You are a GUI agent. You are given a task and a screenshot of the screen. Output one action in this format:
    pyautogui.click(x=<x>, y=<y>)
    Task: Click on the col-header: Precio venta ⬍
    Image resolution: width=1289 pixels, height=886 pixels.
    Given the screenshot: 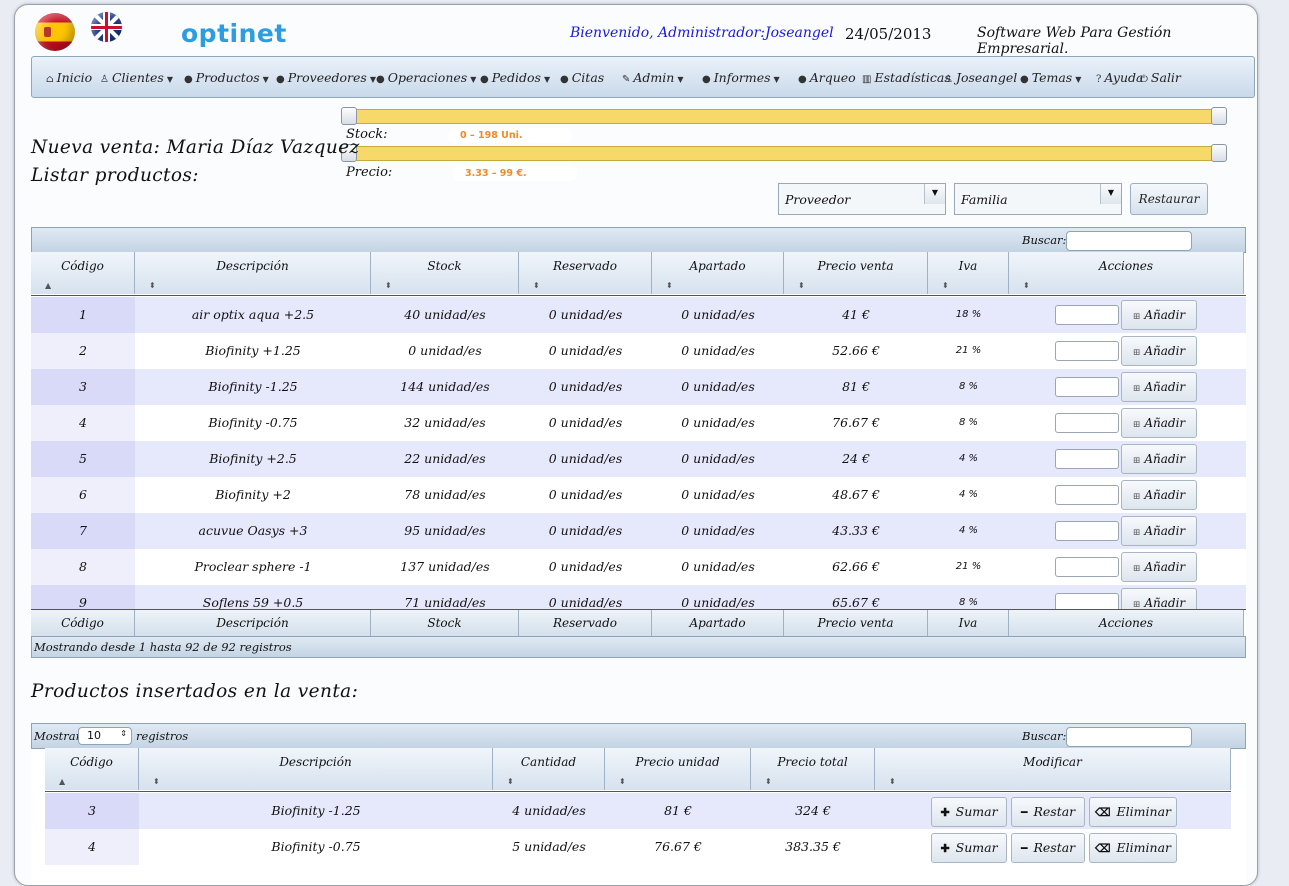 What is the action you would take?
    pyautogui.click(x=856, y=273)
    